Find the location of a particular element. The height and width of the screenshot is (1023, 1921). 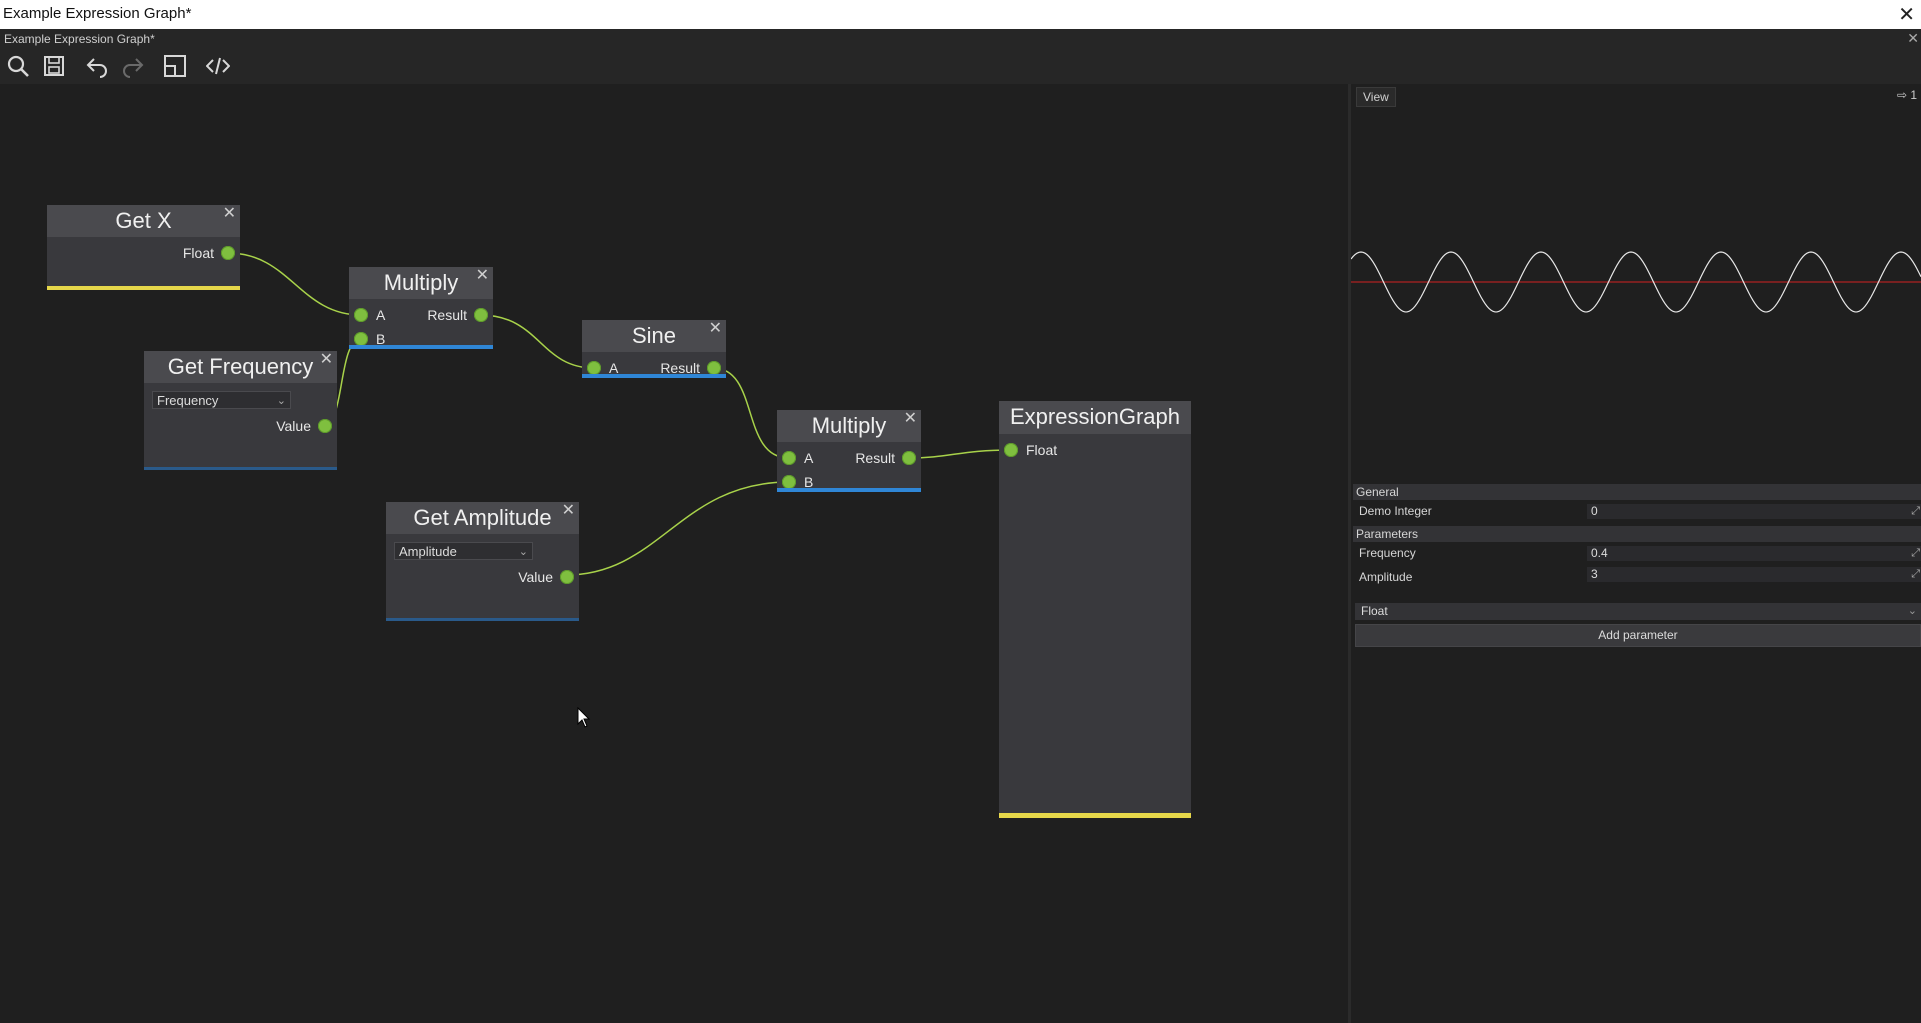

section-parameters: Parameters is located at coordinates (1637, 534).